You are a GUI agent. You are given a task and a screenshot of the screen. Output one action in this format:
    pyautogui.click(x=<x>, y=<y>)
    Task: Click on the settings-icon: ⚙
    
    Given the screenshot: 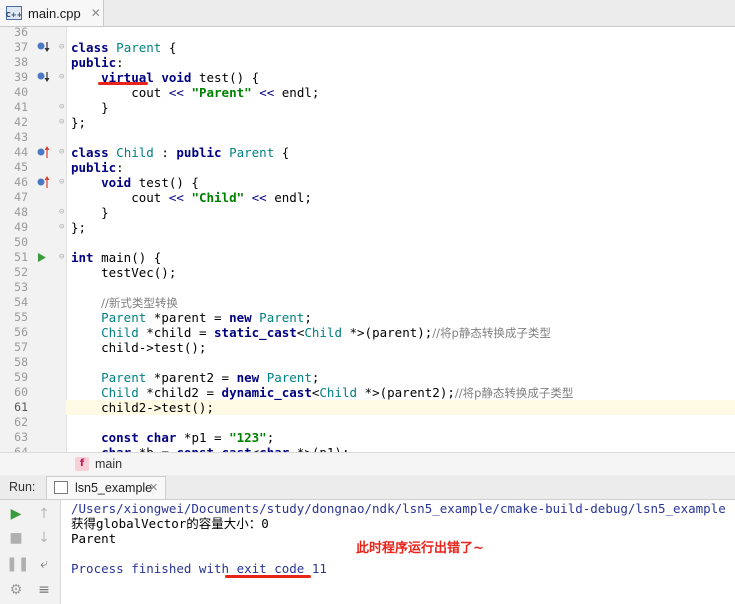 What is the action you would take?
    pyautogui.click(x=16, y=592)
    